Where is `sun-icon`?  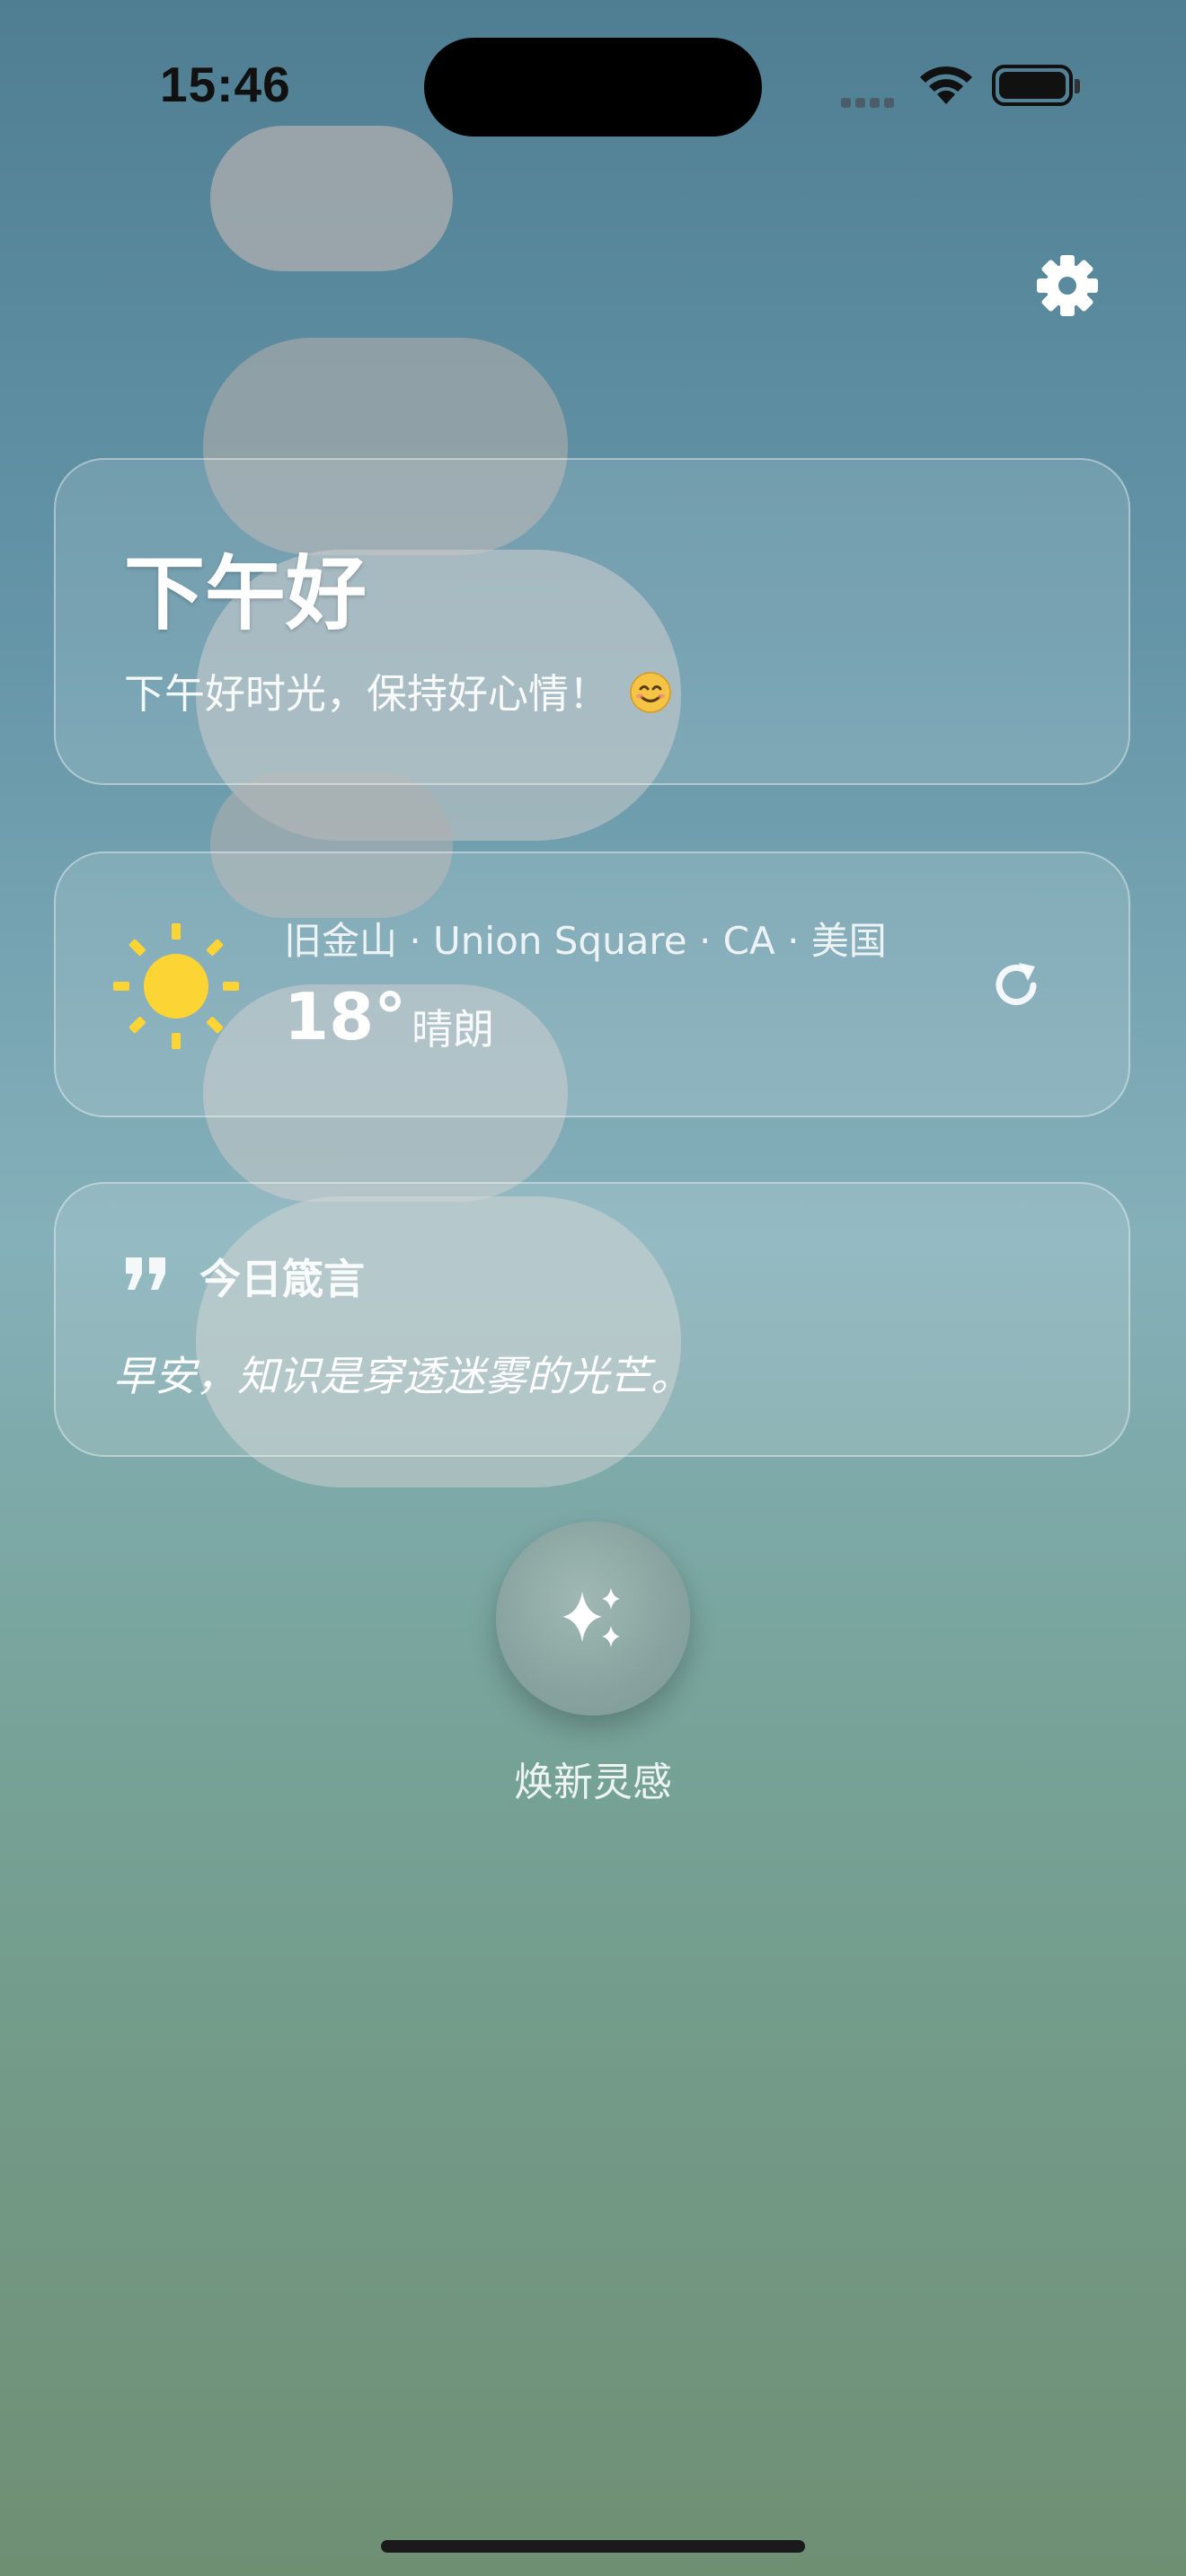 sun-icon is located at coordinates (176, 986).